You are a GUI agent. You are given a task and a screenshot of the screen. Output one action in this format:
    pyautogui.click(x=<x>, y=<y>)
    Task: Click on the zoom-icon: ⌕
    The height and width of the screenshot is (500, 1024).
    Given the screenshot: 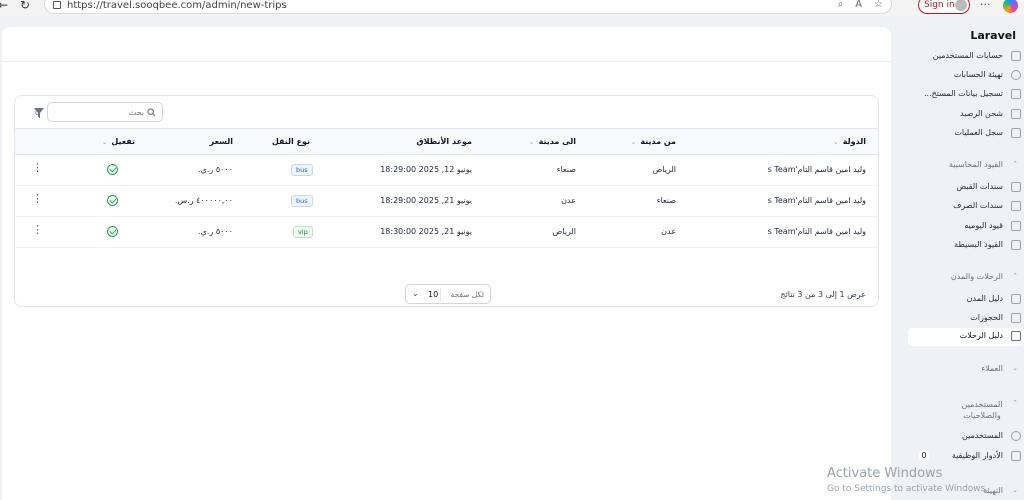 What is the action you would take?
    pyautogui.click(x=841, y=5)
    